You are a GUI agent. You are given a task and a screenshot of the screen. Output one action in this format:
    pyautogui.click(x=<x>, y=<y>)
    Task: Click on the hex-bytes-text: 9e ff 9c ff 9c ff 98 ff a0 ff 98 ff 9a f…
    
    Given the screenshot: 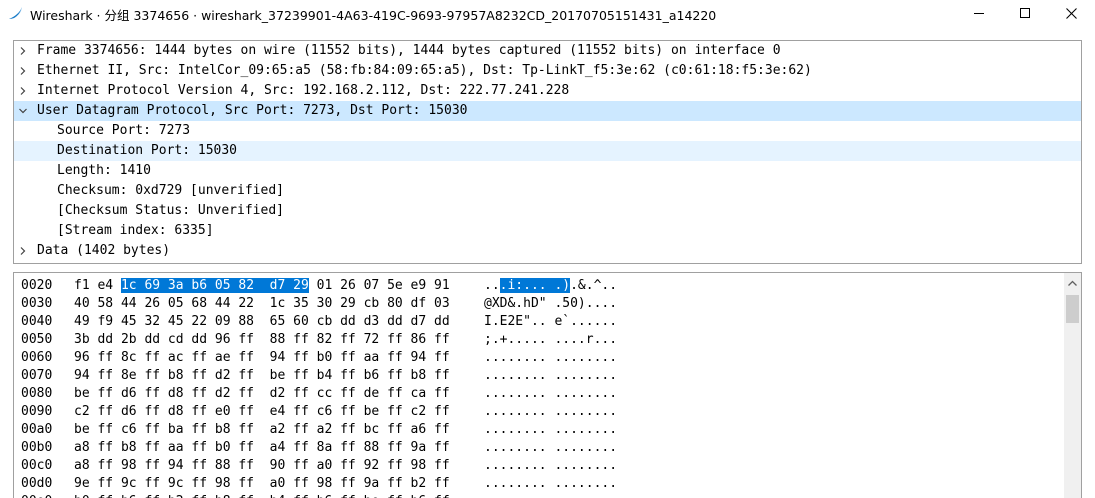 What is the action you would take?
    pyautogui.click(x=262, y=483)
    